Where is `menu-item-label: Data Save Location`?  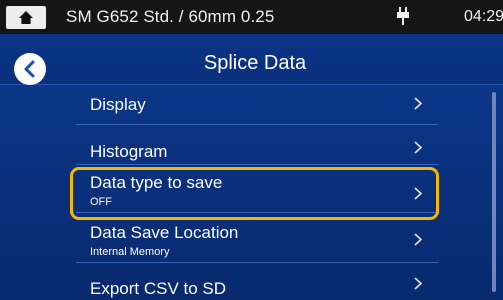 menu-item-label: Data Save Location is located at coordinates (164, 232).